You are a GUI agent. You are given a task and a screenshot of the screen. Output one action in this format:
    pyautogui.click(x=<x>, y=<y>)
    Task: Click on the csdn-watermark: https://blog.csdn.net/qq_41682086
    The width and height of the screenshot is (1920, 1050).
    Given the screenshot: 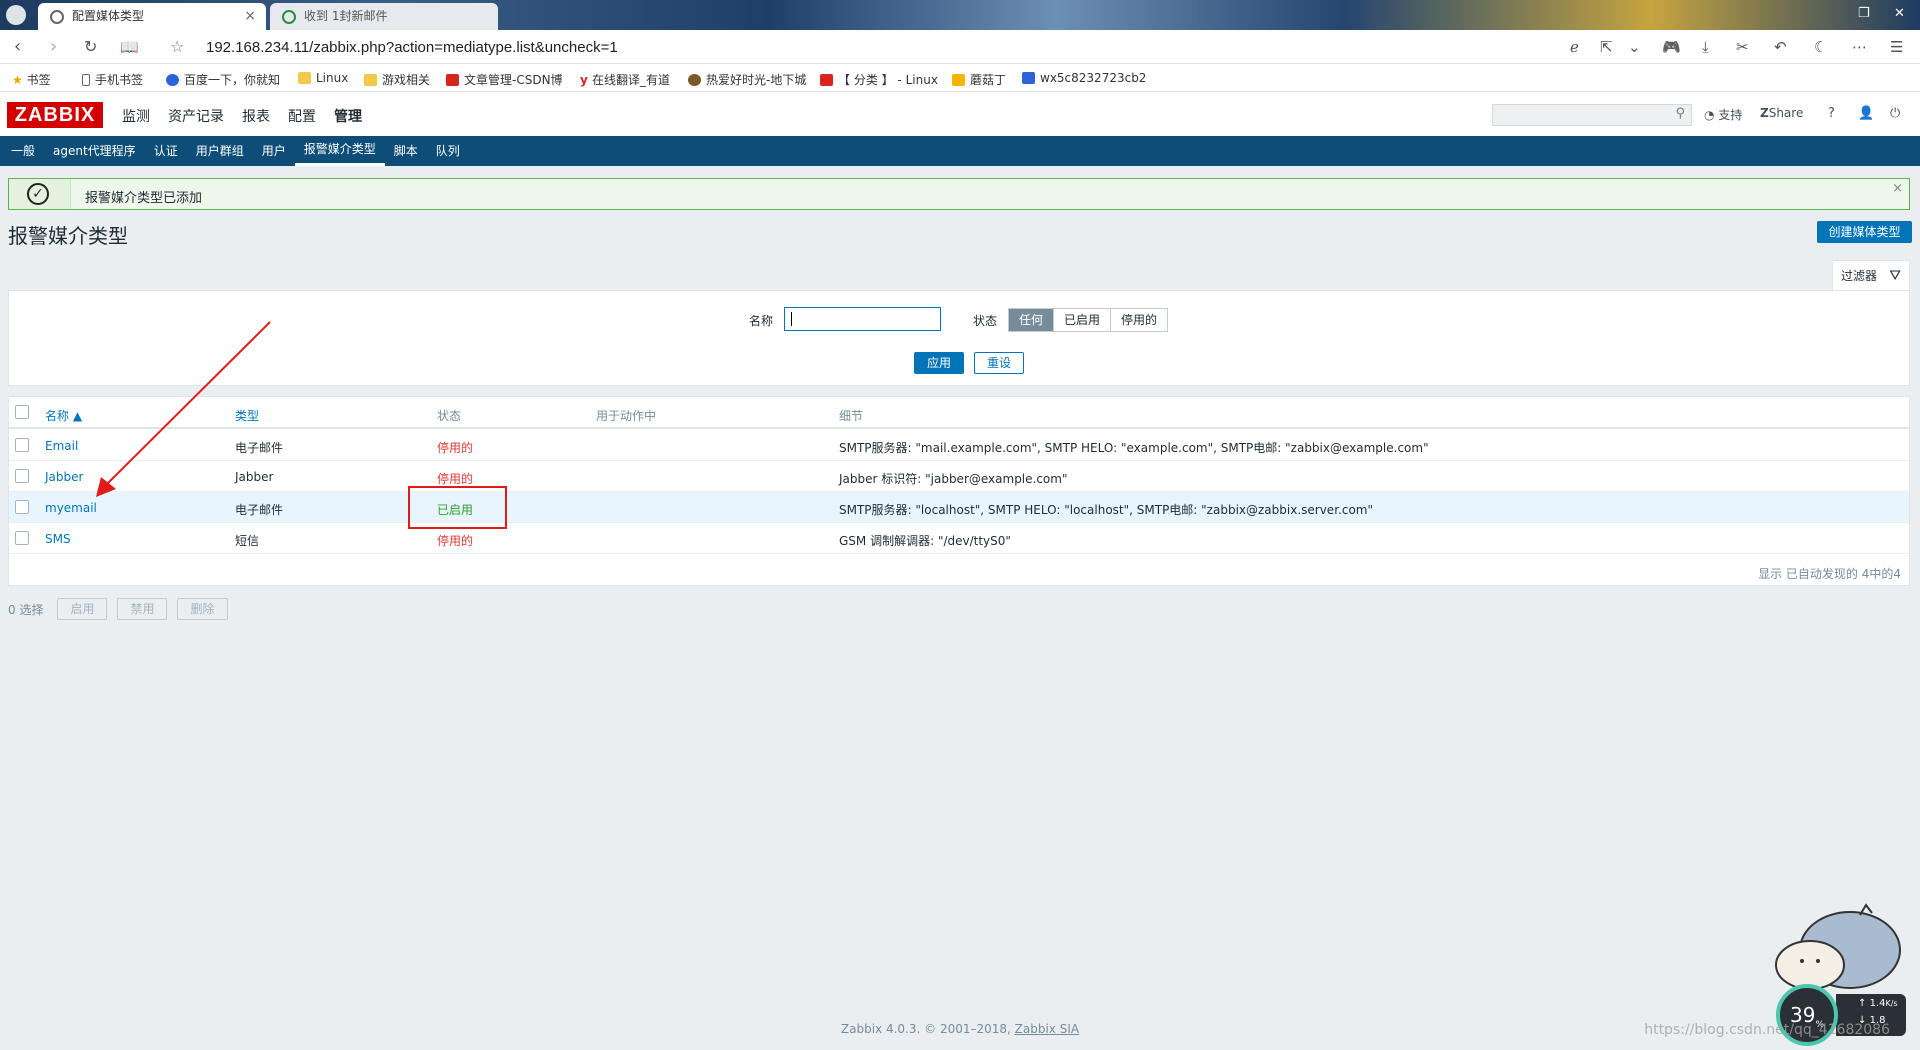 What is the action you would take?
    pyautogui.click(x=1767, y=1030)
    